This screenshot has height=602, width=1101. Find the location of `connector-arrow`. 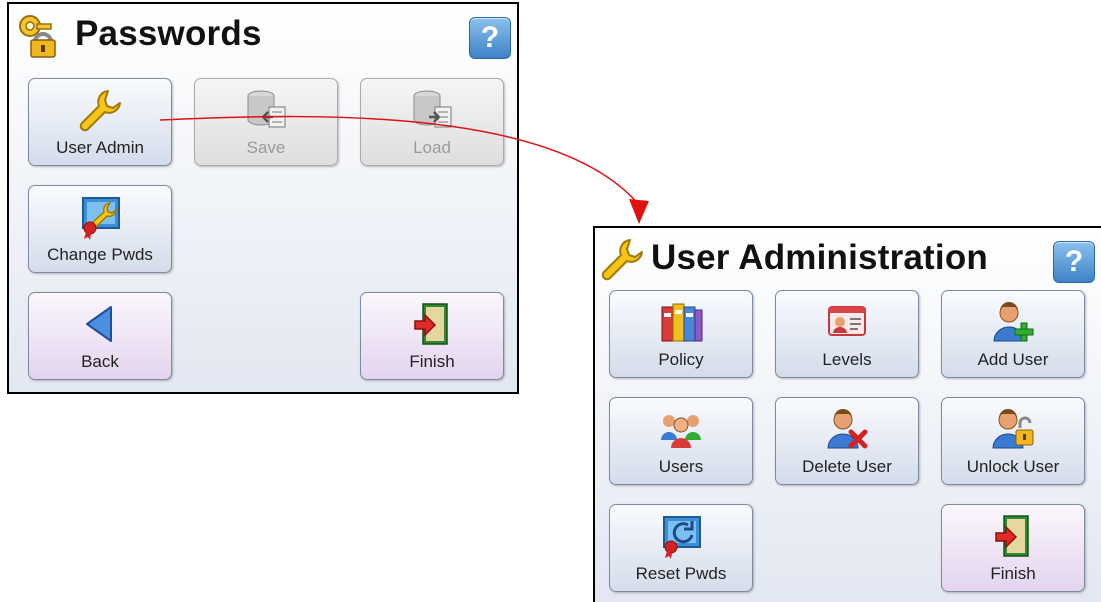

connector-arrow is located at coordinates (404, 169).